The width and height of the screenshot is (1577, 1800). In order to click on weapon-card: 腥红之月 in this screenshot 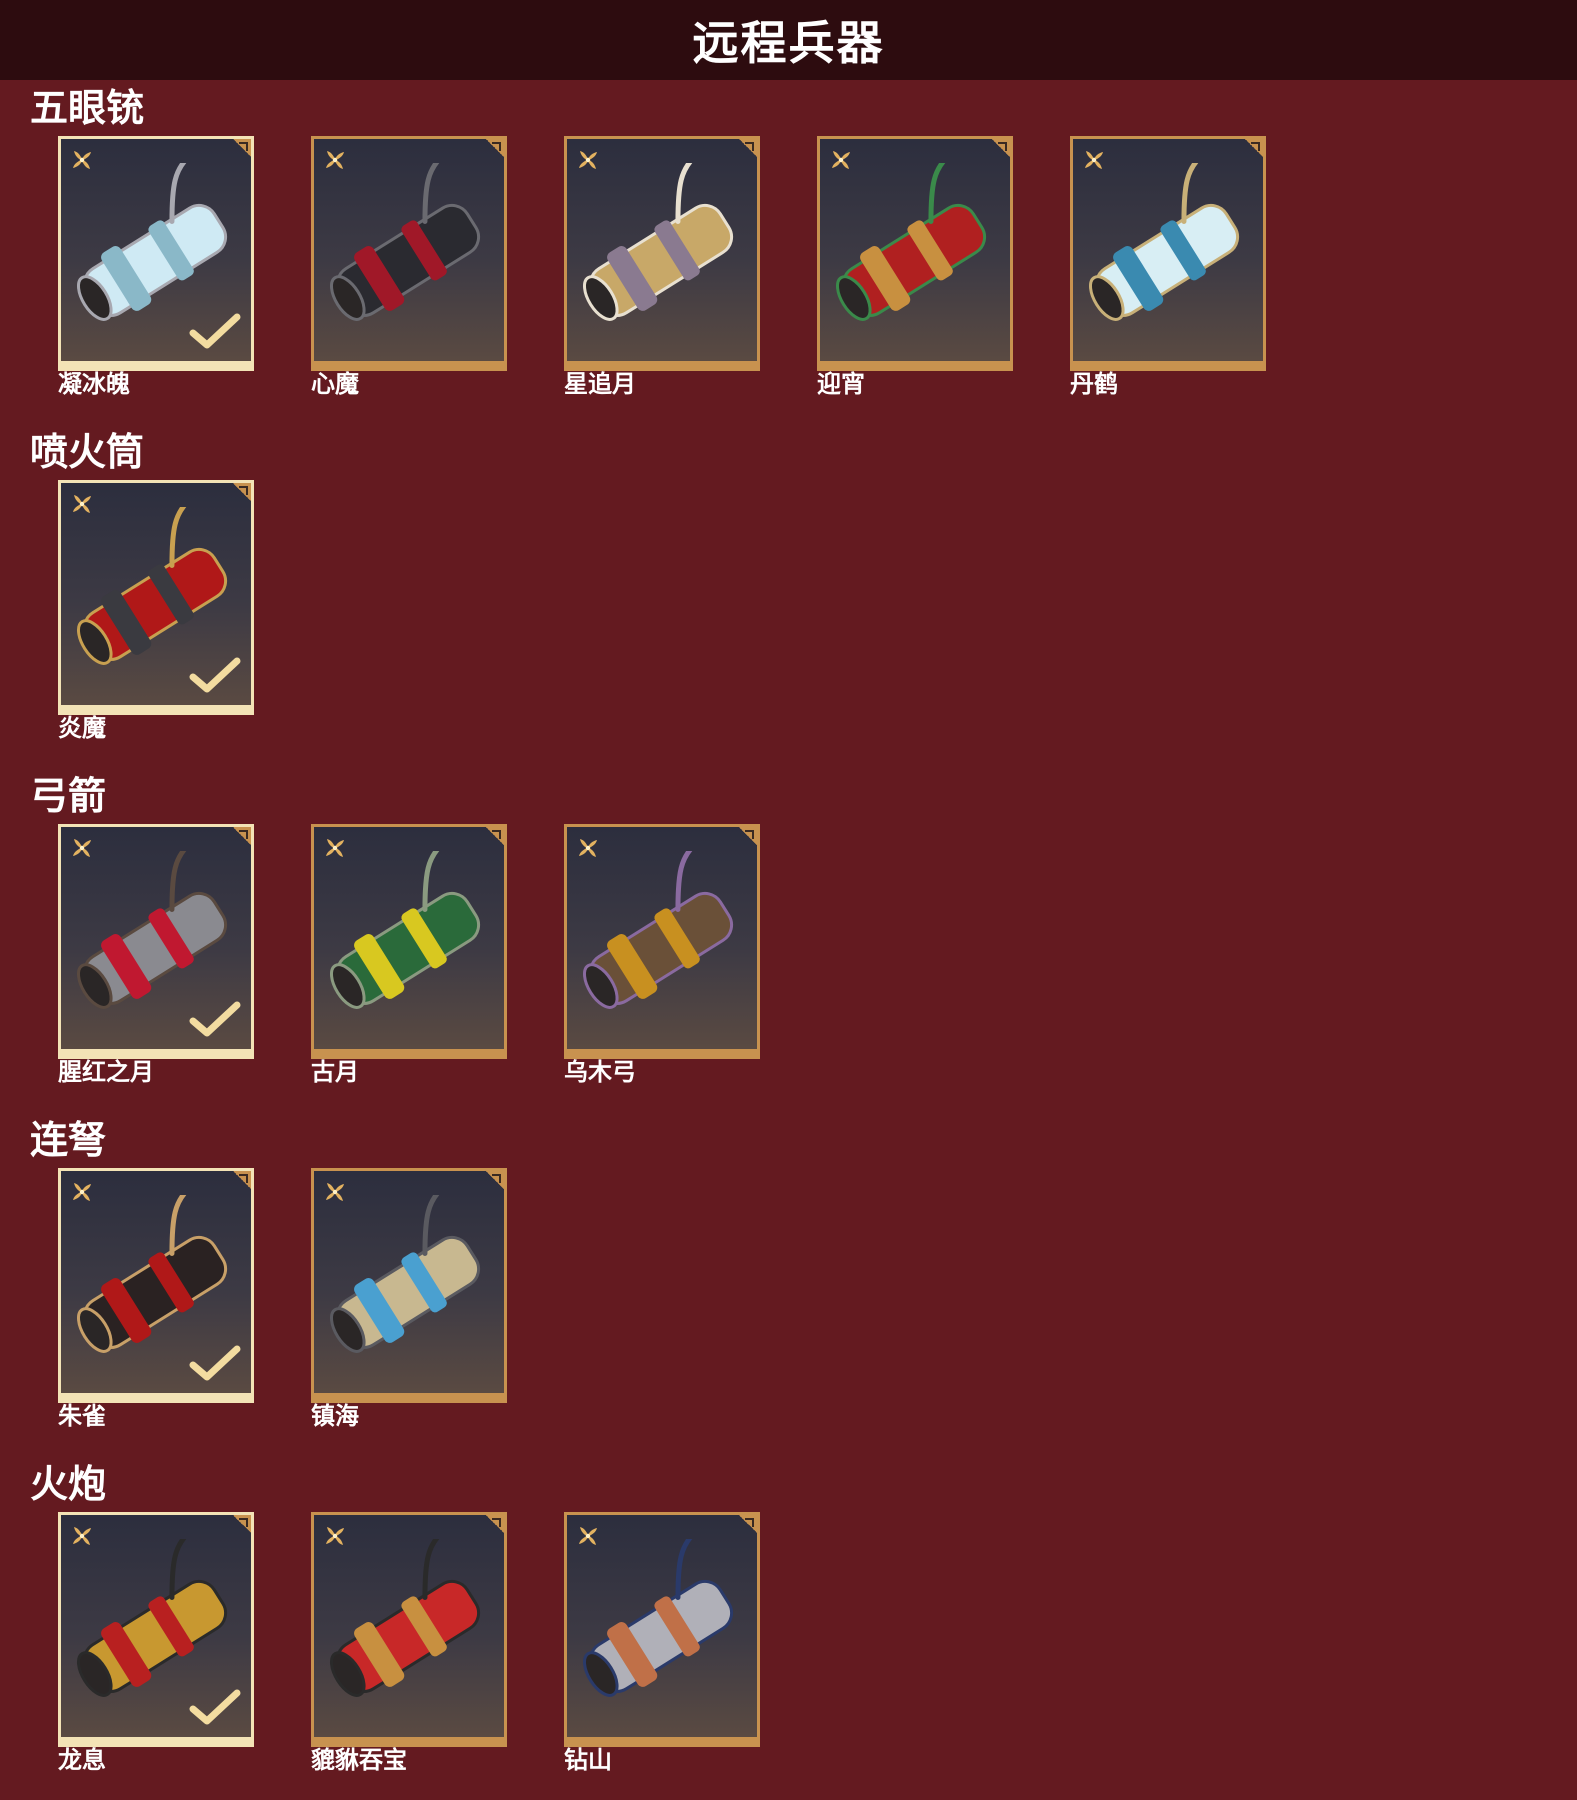, I will do `click(156, 959)`.